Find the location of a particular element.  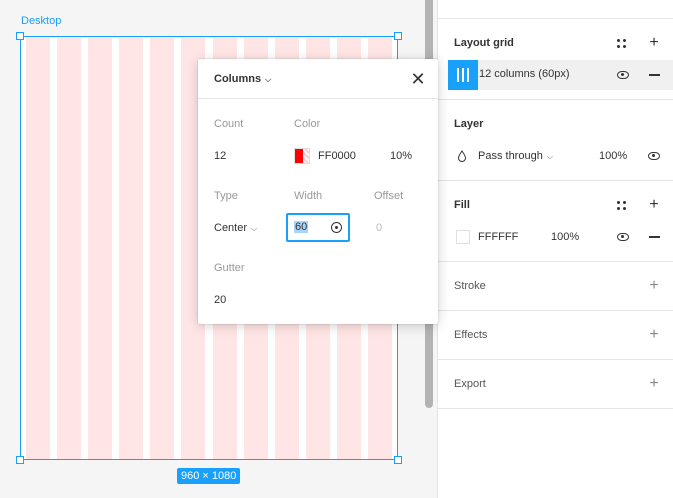

layout-grid-title: Layout grid is located at coordinates (484, 43).